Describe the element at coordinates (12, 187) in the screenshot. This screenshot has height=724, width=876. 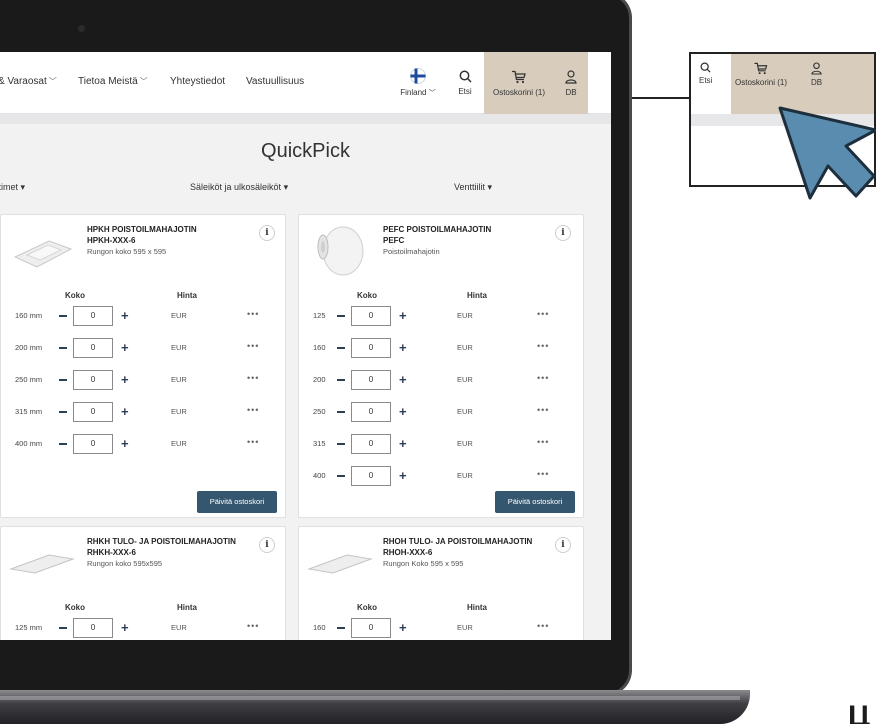
I see `filter-ttimet: ttimet ▾` at that location.